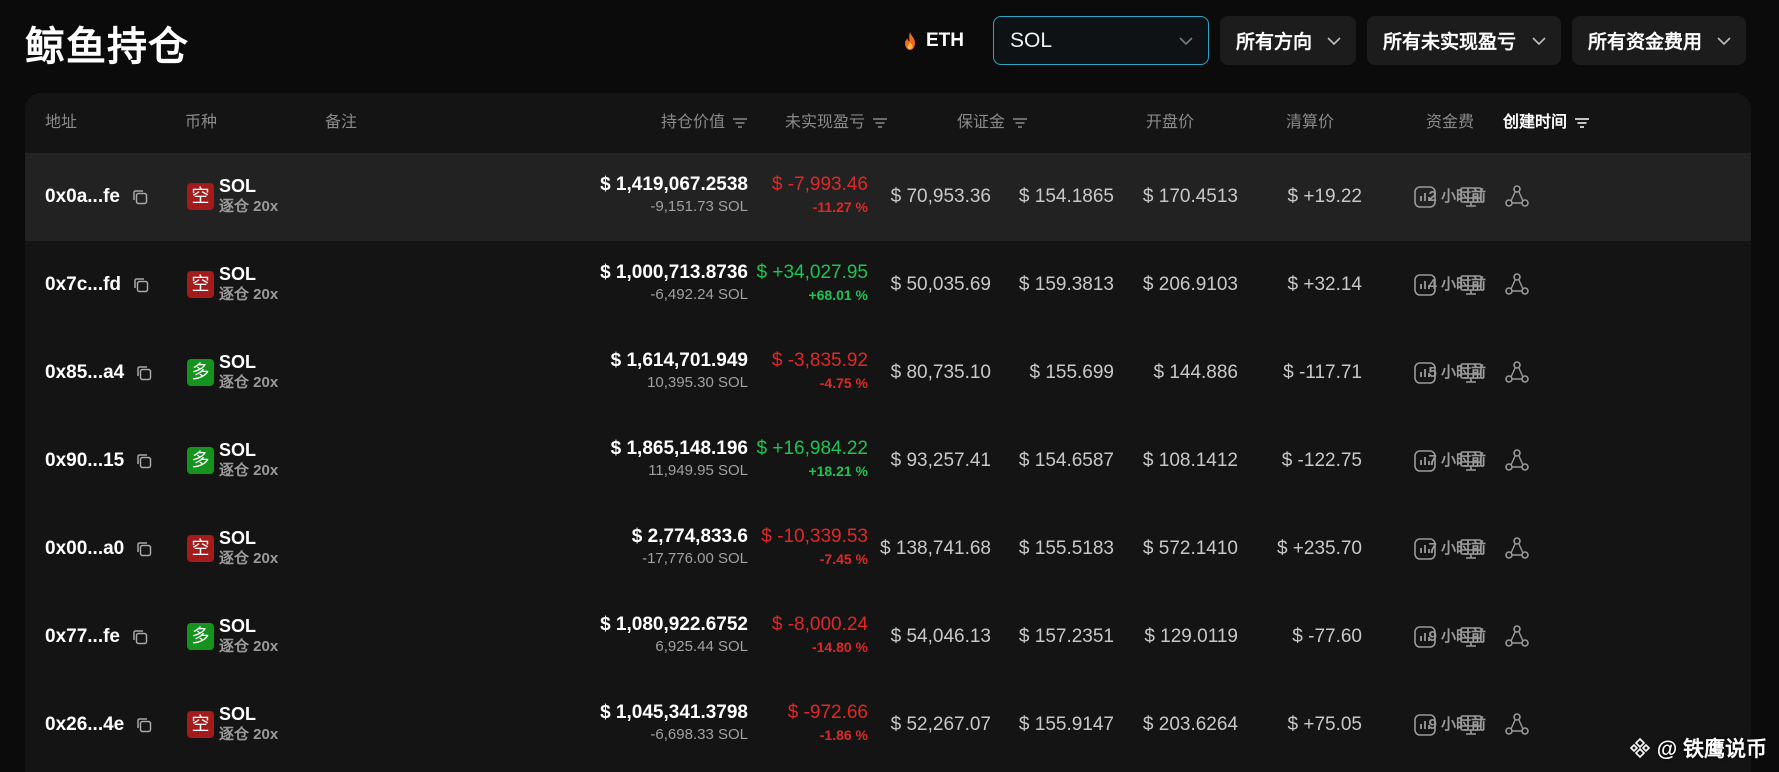 The height and width of the screenshot is (772, 1779). Describe the element at coordinates (1071, 372) in the screenshot. I see `entry-price-cell: $ 155.699` at that location.